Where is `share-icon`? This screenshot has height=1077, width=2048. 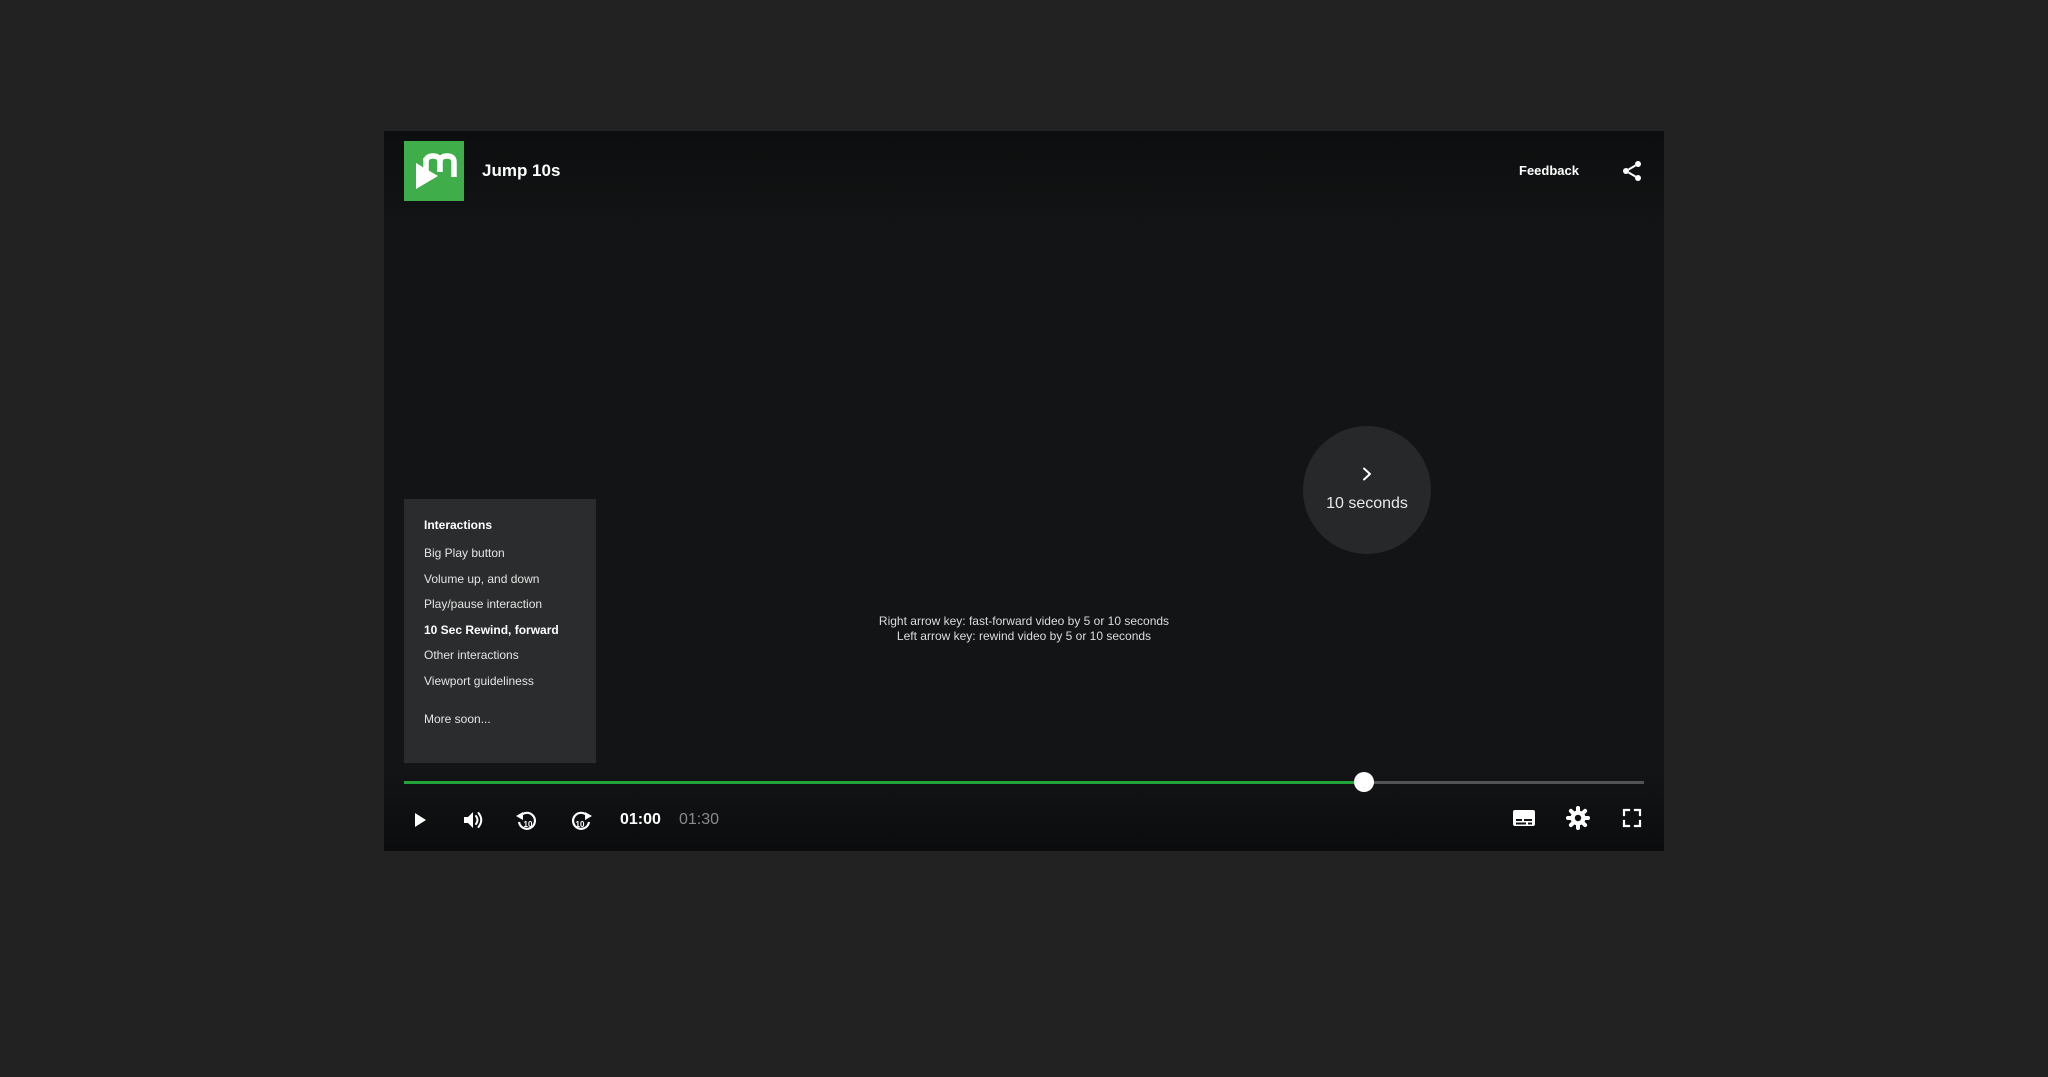
share-icon is located at coordinates (1632, 171).